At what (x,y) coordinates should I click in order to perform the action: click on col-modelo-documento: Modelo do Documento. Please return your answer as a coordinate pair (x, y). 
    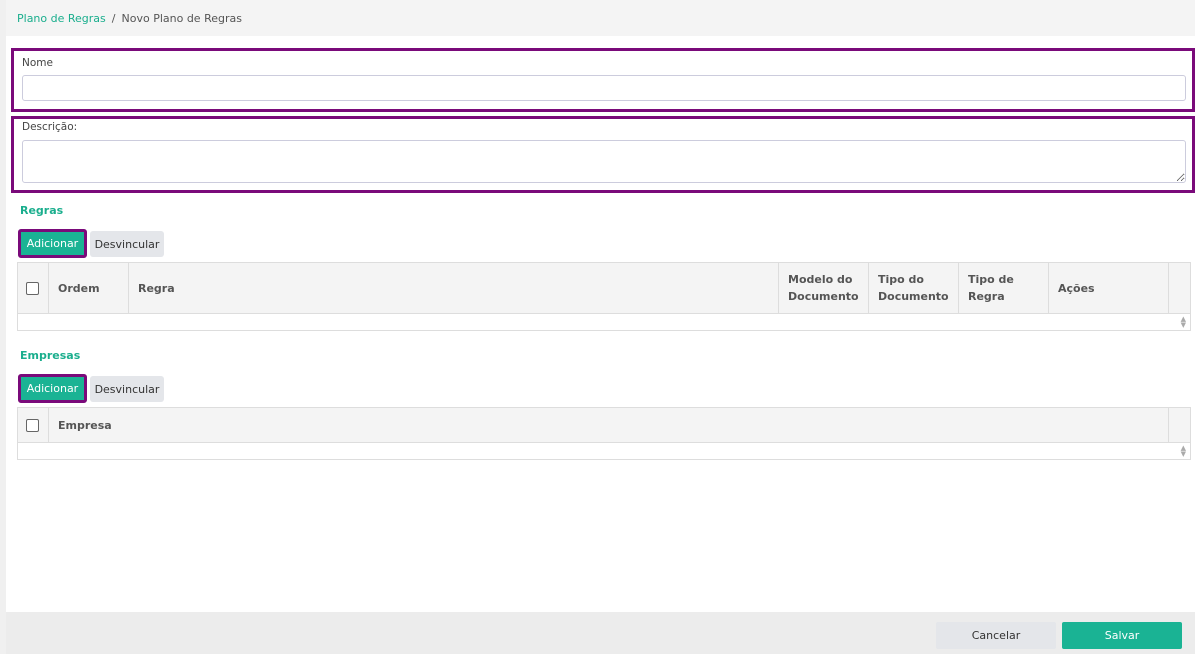
    Looking at the image, I should click on (824, 288).